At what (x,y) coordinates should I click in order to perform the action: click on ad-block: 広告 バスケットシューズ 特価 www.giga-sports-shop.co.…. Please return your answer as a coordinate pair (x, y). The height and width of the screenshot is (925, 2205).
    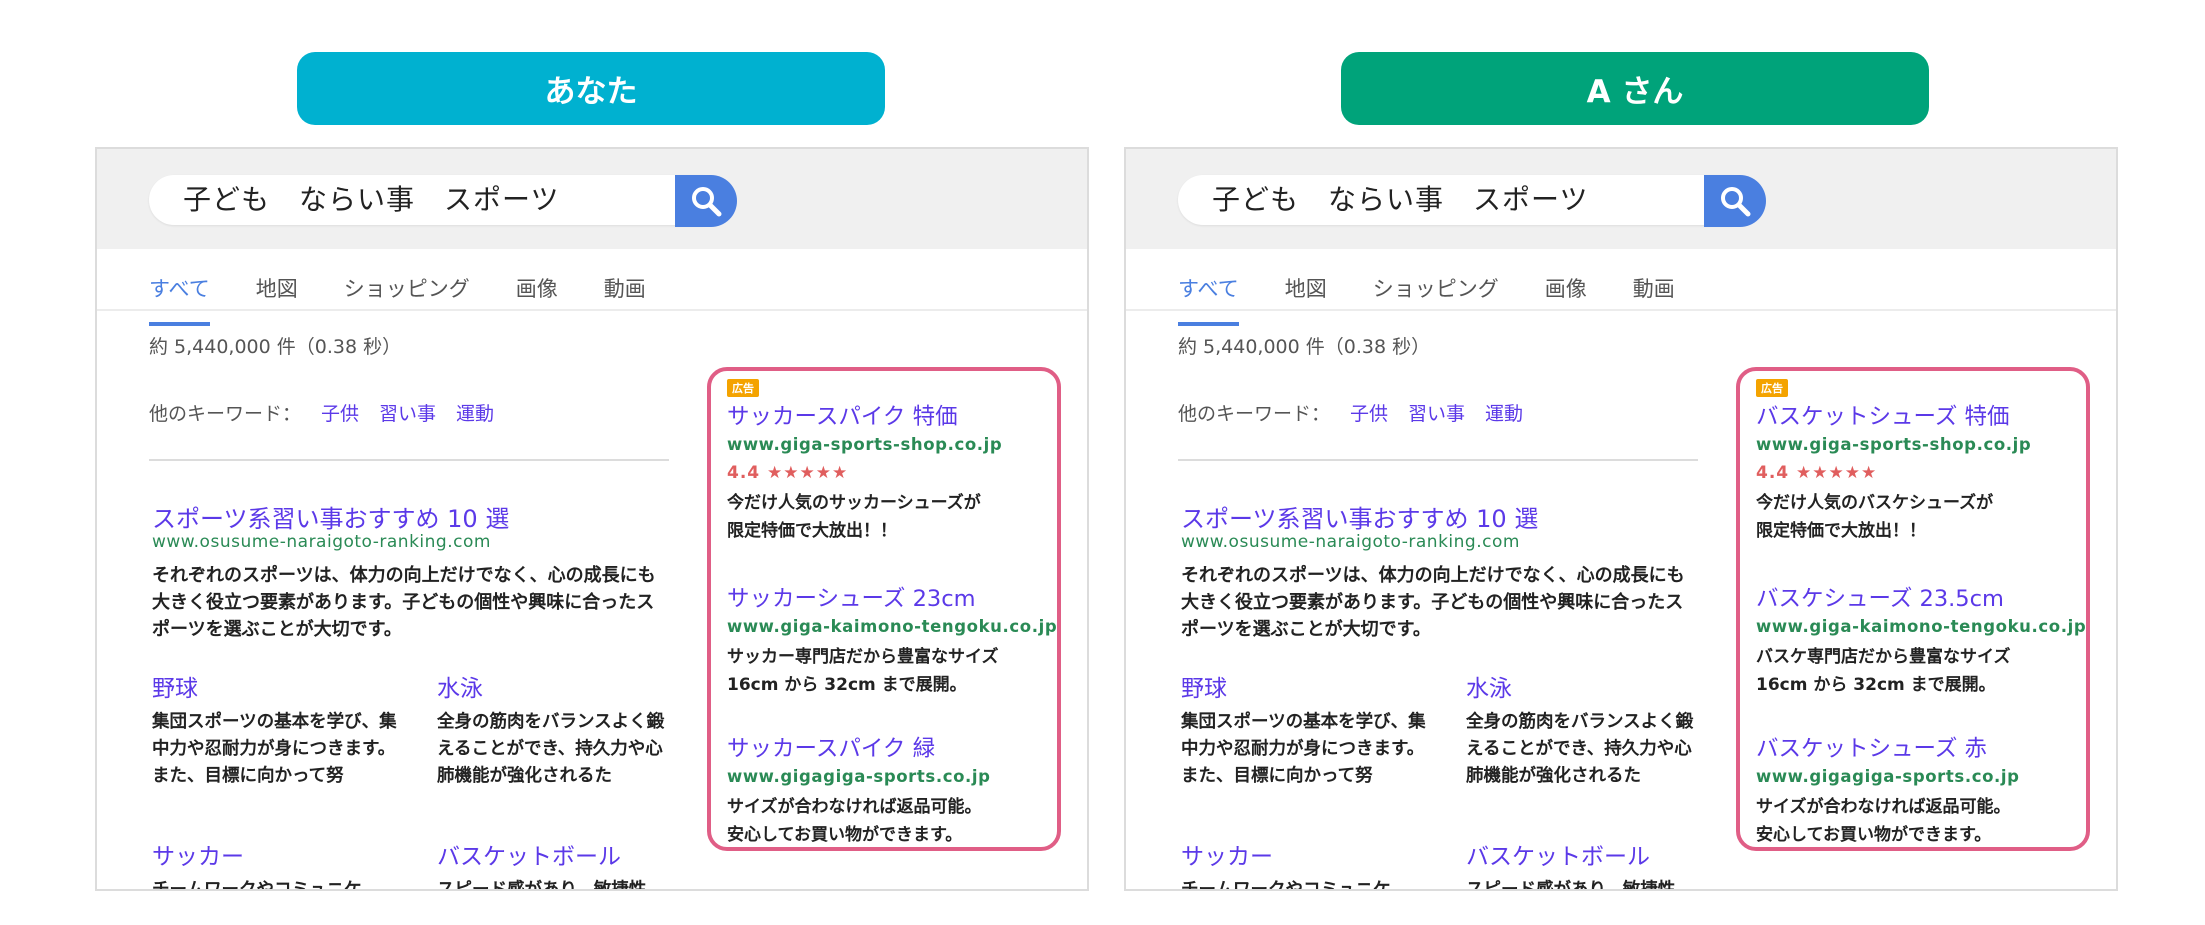
    Looking at the image, I should click on (1913, 609).